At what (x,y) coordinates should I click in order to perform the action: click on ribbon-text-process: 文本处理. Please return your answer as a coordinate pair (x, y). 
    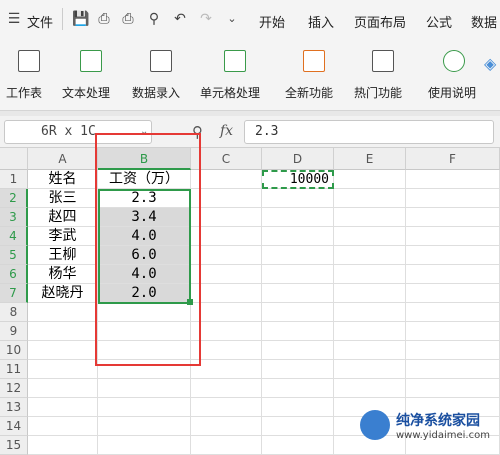
    Looking at the image, I should click on (92, 76).